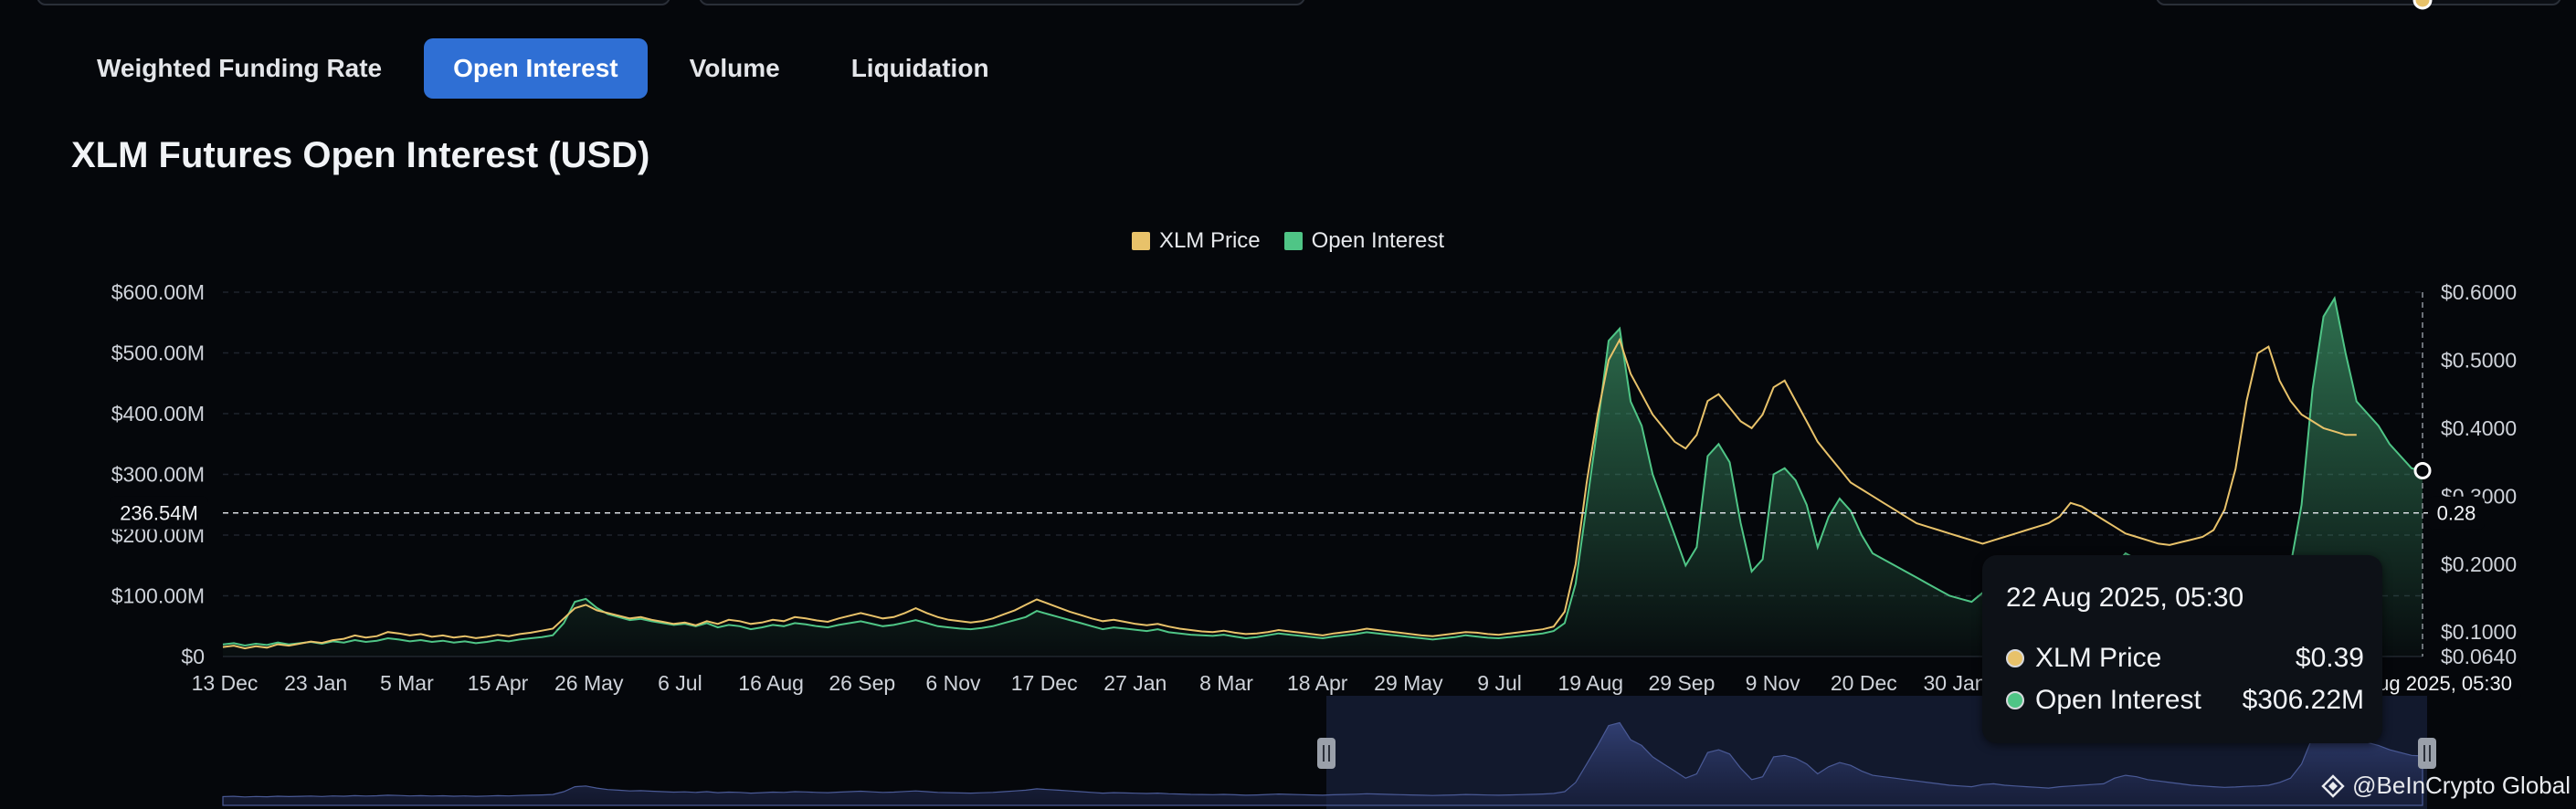 Image resolution: width=2576 pixels, height=809 pixels. What do you see at coordinates (158, 292) in the screenshot?
I see `y-left-tick-label: $600.00M` at bounding box center [158, 292].